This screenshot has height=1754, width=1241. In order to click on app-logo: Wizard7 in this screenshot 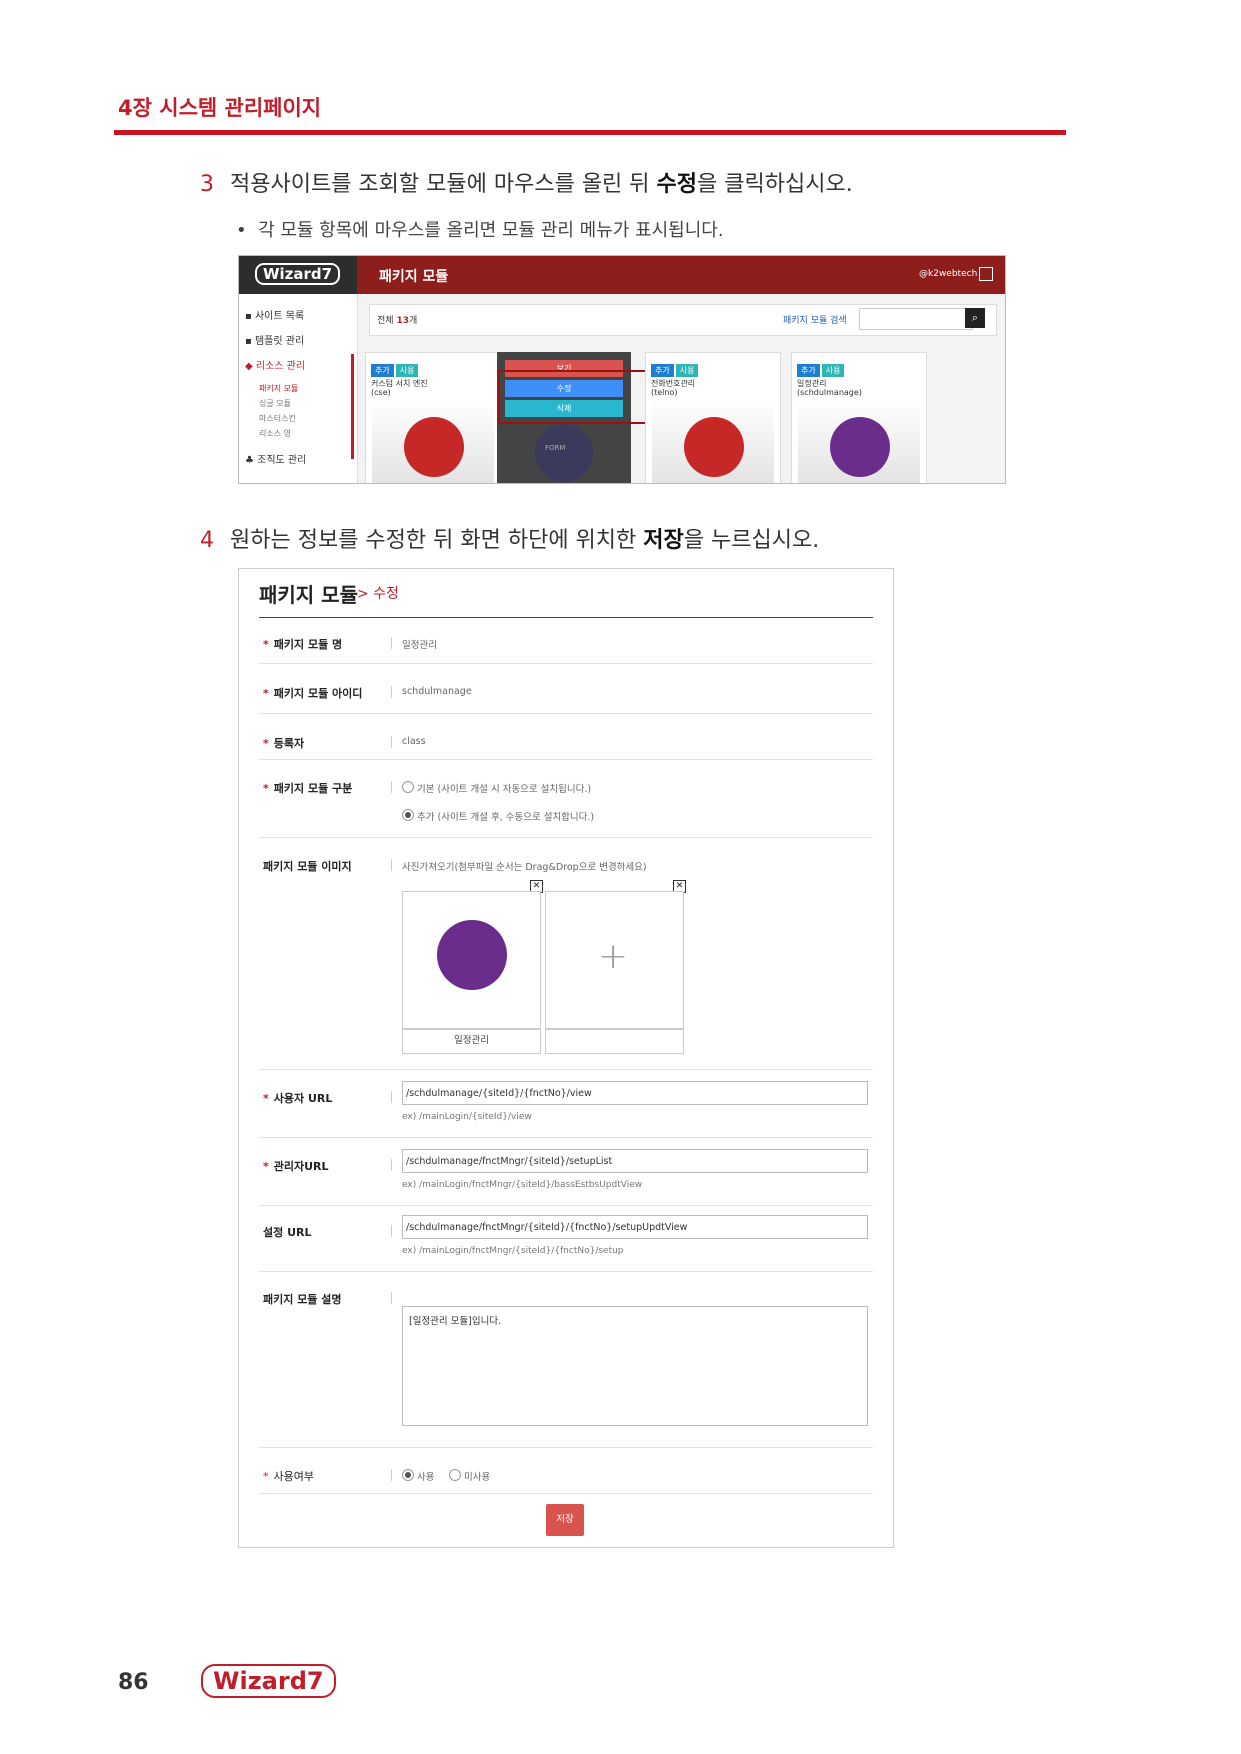, I will do `click(298, 275)`.